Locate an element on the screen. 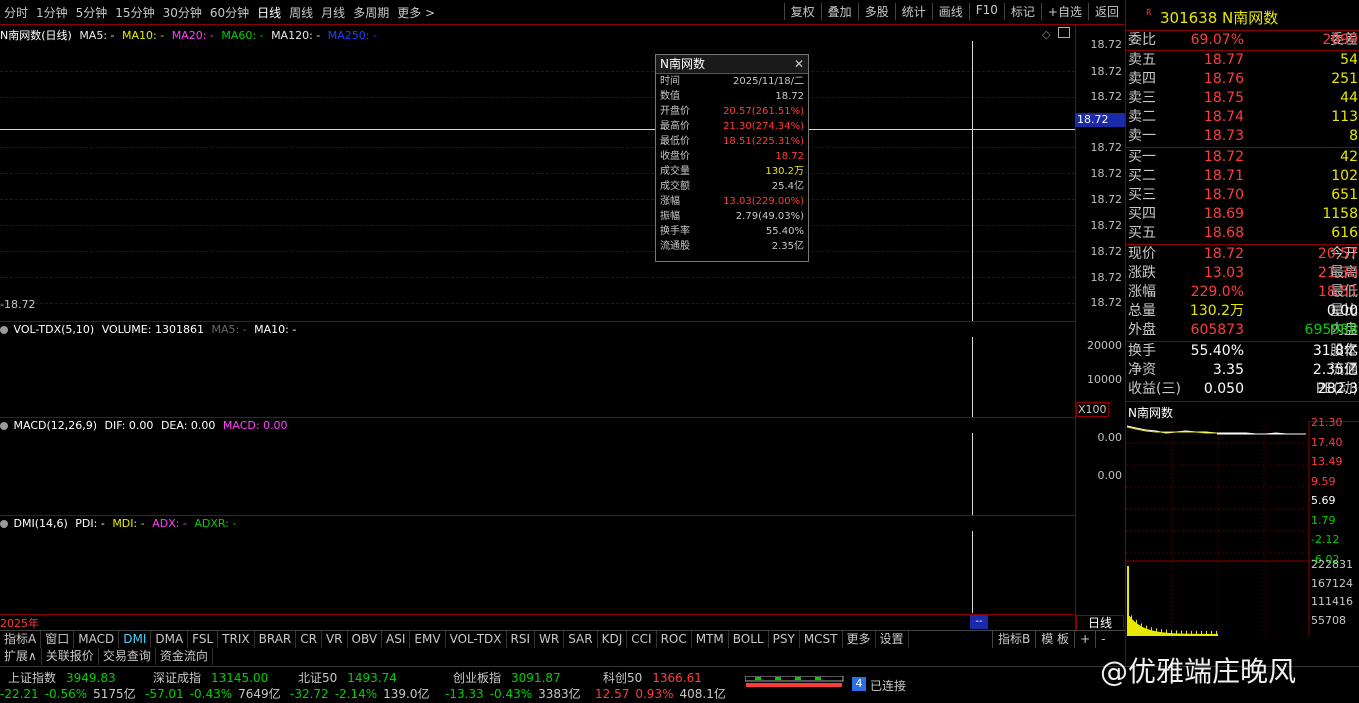 The height and width of the screenshot is (703, 1359). indicator-tab: VOL-TDX is located at coordinates (476, 639).